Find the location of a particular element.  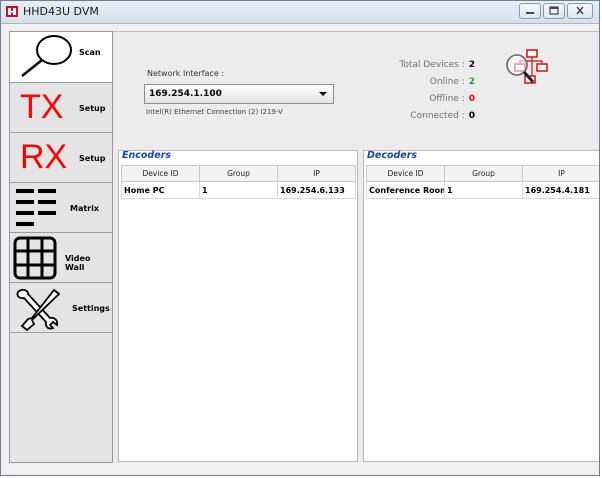

title-bar: HHD43U DVM is located at coordinates (300, 12).